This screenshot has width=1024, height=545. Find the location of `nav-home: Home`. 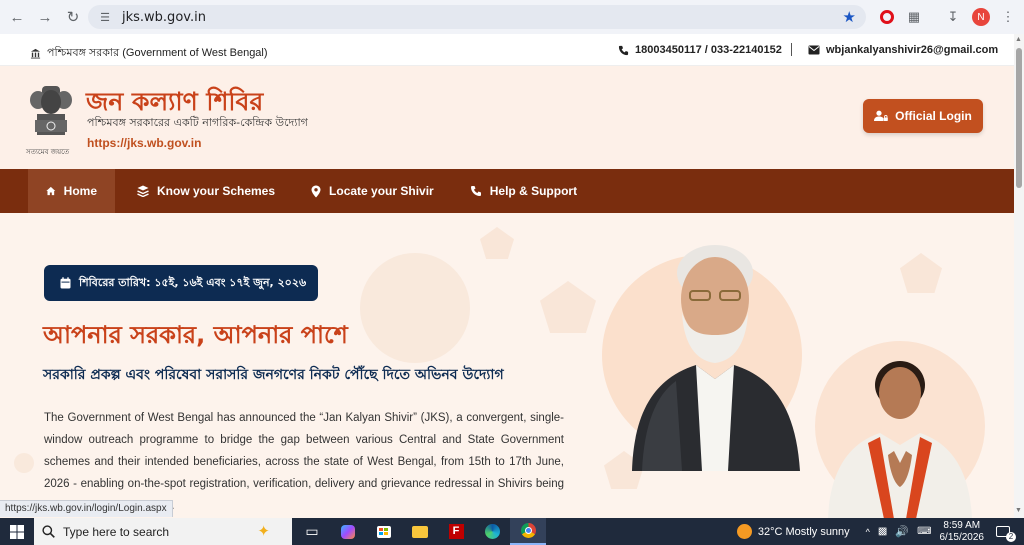

nav-home: Home is located at coordinates (71, 191).